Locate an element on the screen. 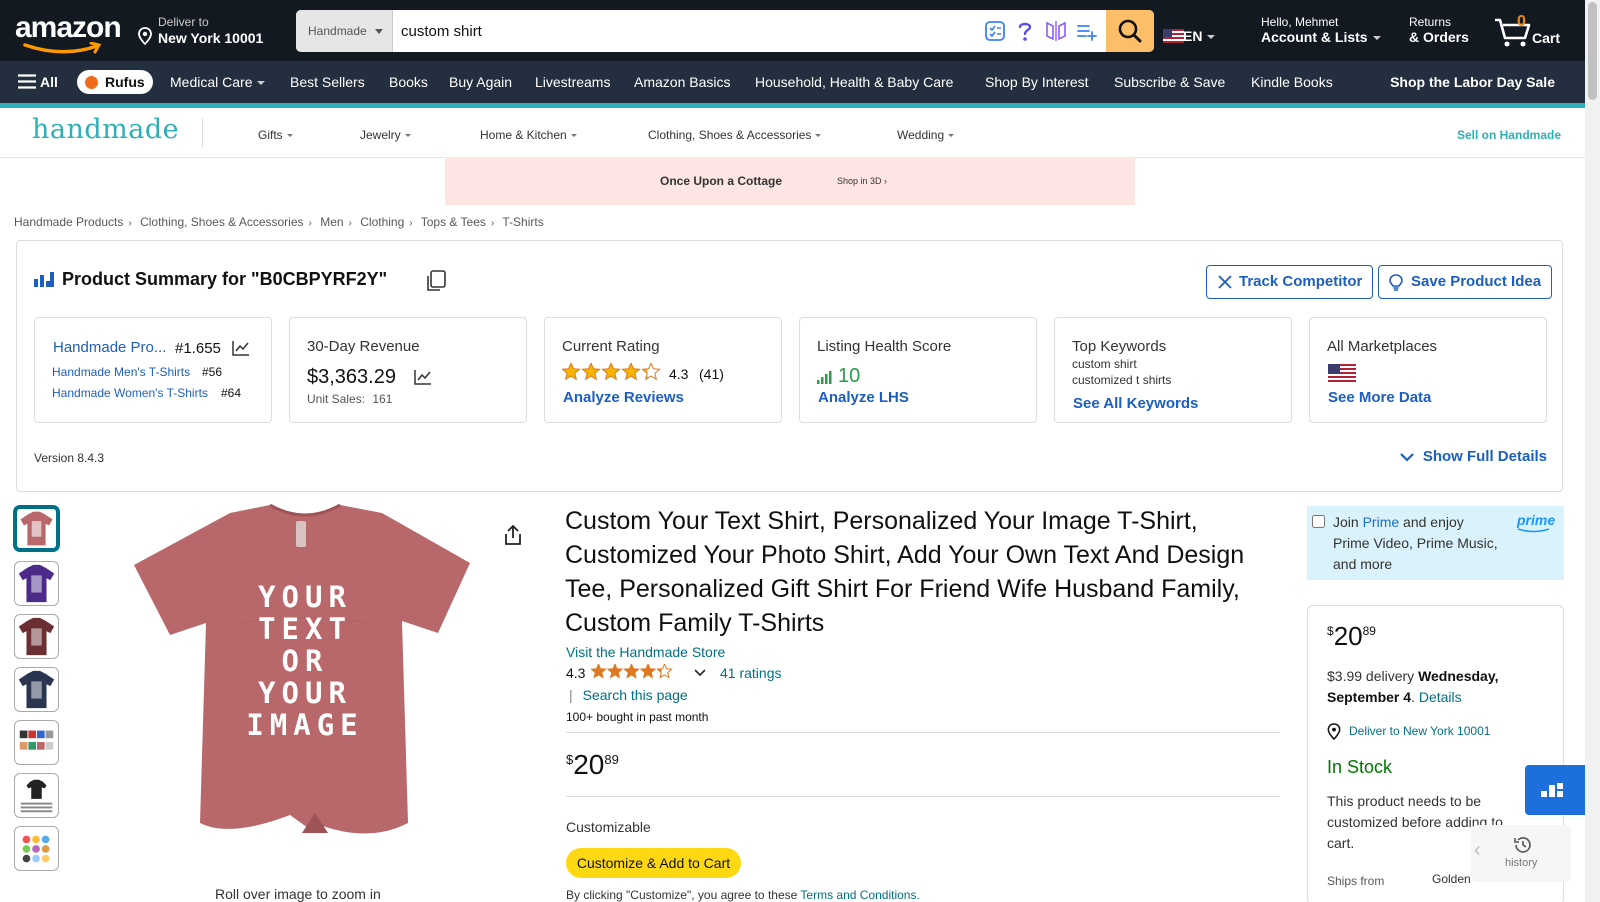 The height and width of the screenshot is (902, 1600). color-dots-thumbnail is located at coordinates (36, 849).